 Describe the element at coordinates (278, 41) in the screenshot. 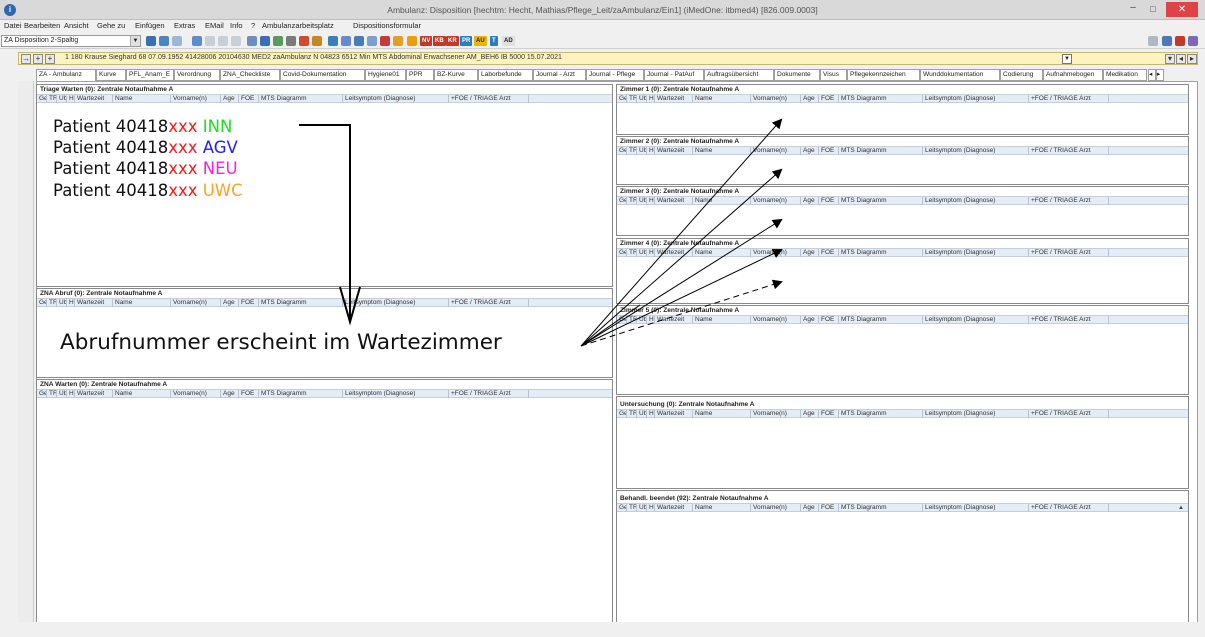

I see `report-icon` at that location.